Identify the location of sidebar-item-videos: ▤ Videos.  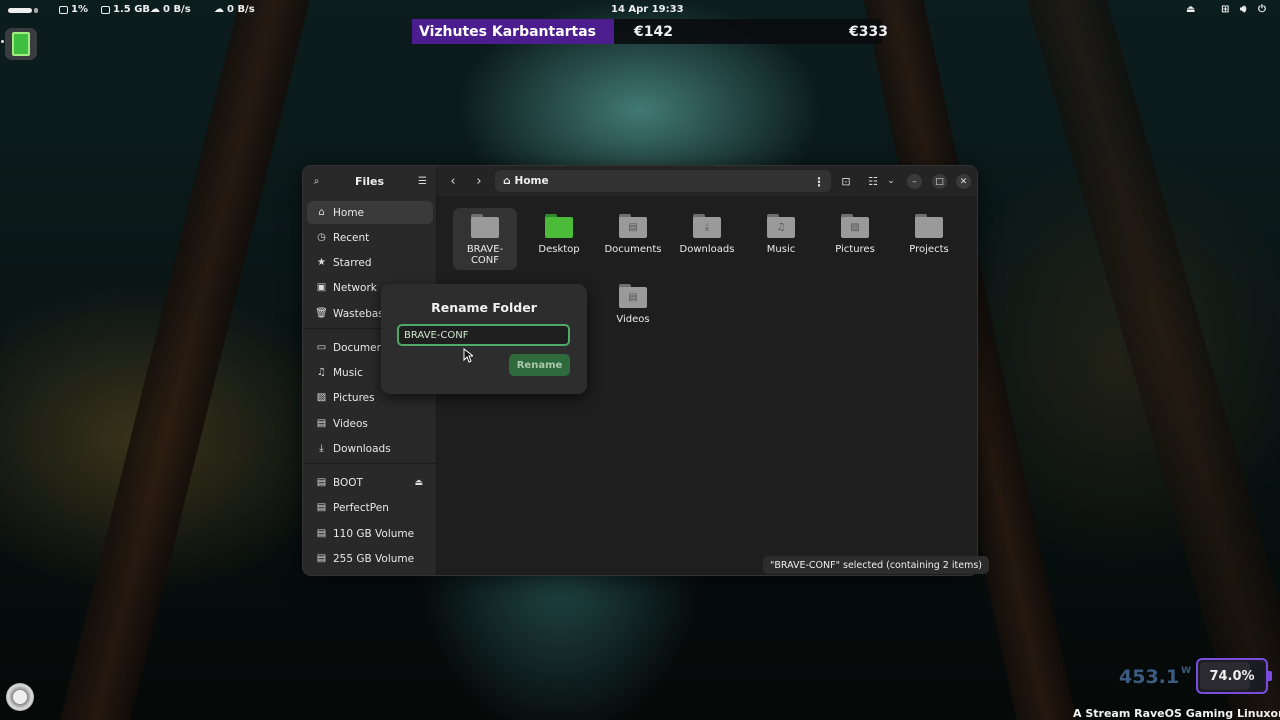
(370, 423).